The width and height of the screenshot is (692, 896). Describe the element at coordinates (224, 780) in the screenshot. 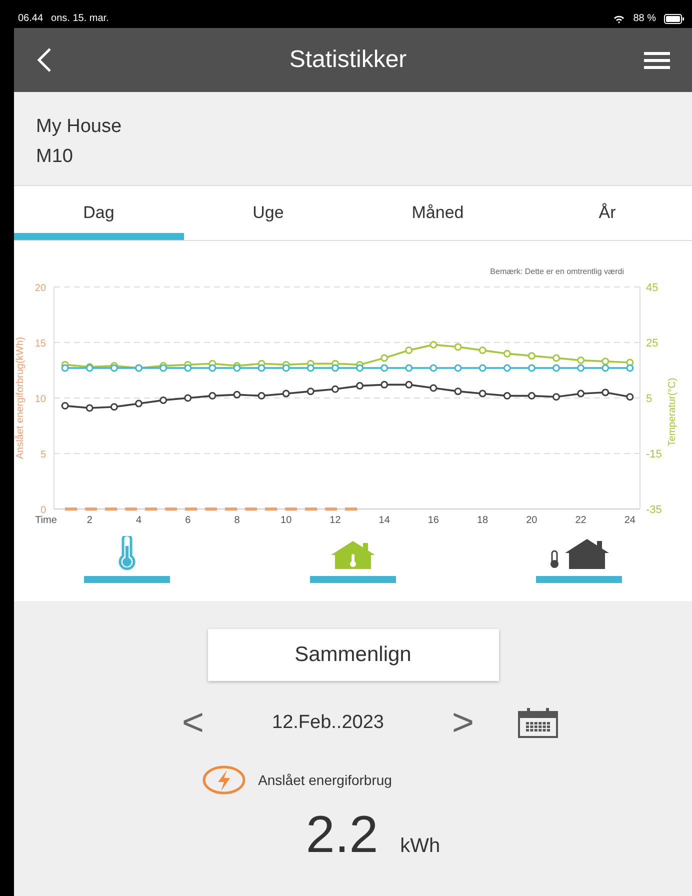

I see `lightning-icon` at that location.